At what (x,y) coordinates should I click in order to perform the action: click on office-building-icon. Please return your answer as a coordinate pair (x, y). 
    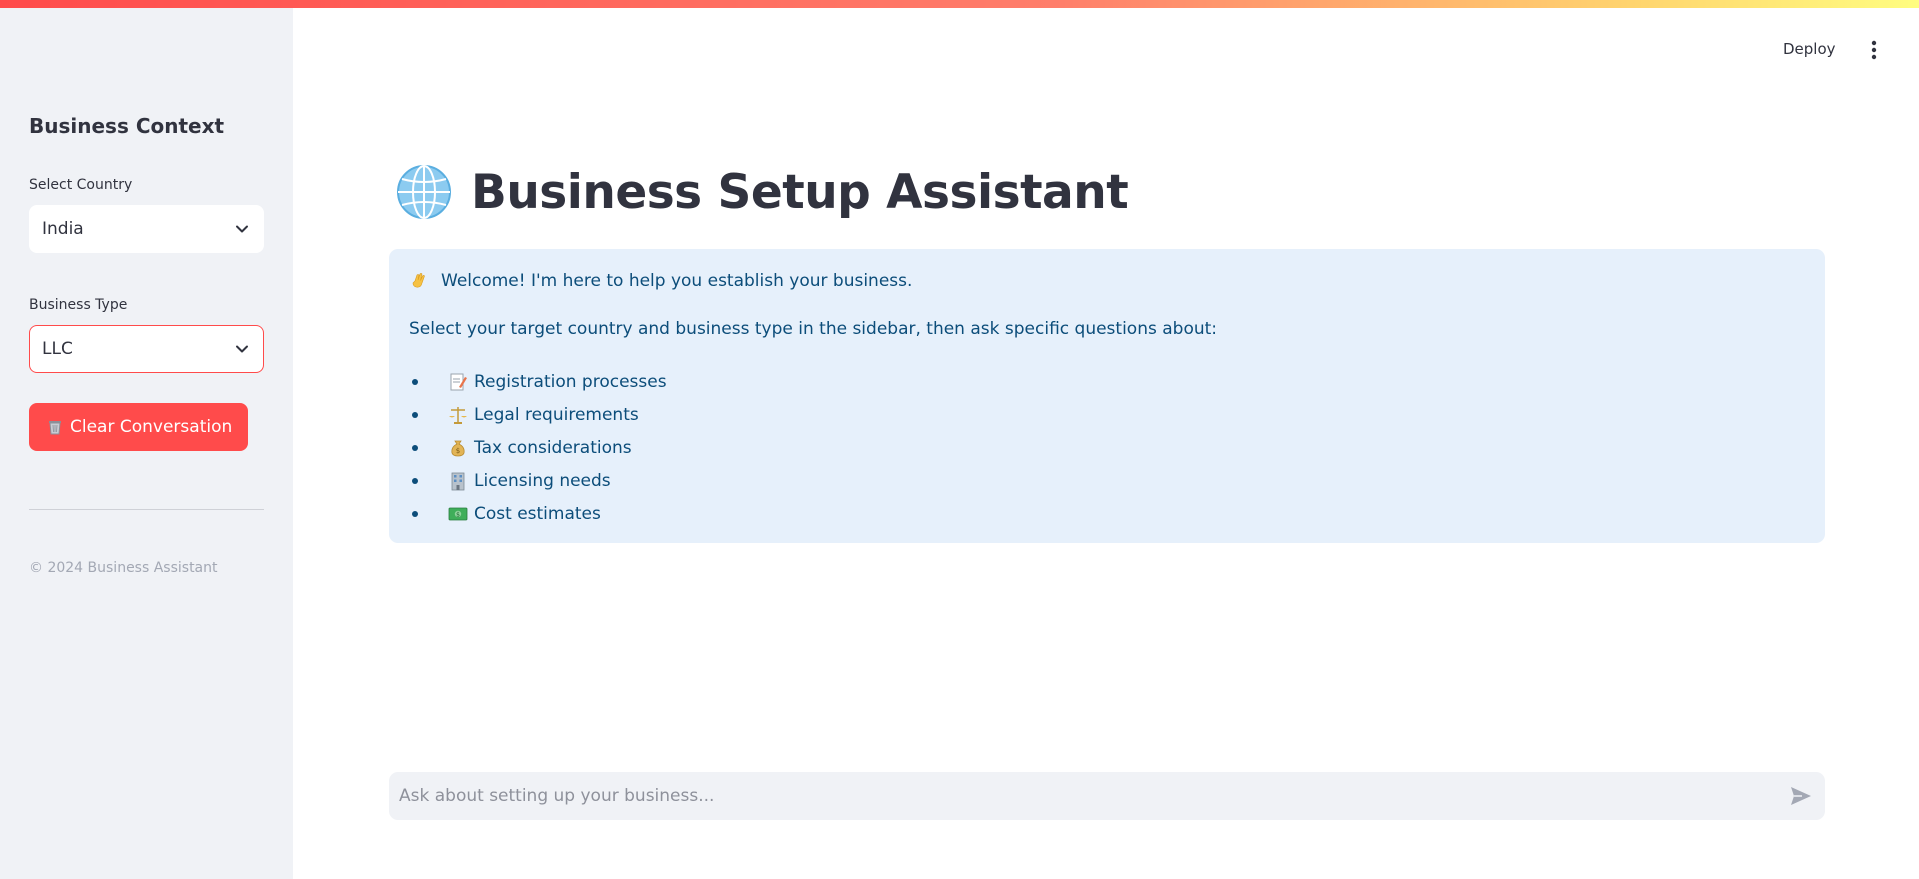
    Looking at the image, I should click on (458, 481).